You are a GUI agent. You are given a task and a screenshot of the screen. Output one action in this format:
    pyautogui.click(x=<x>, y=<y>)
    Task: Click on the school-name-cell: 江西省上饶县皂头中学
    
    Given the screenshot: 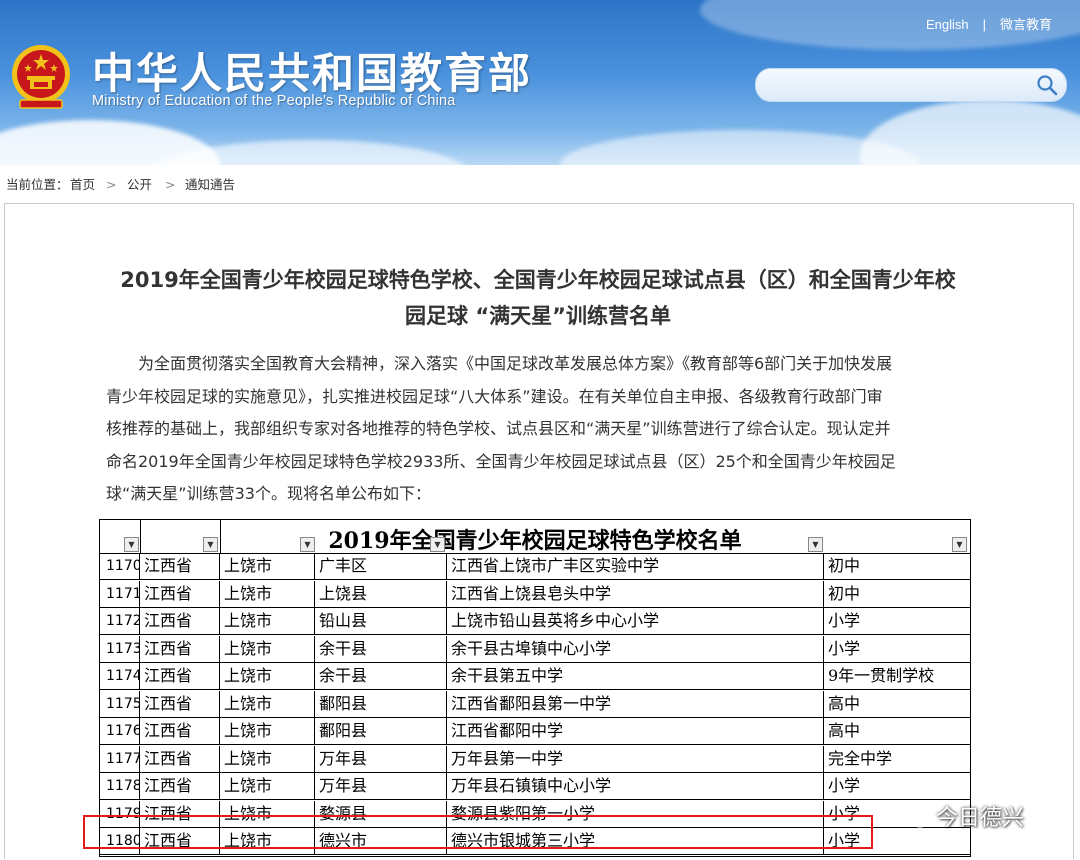 What is the action you would take?
    pyautogui.click(x=635, y=593)
    